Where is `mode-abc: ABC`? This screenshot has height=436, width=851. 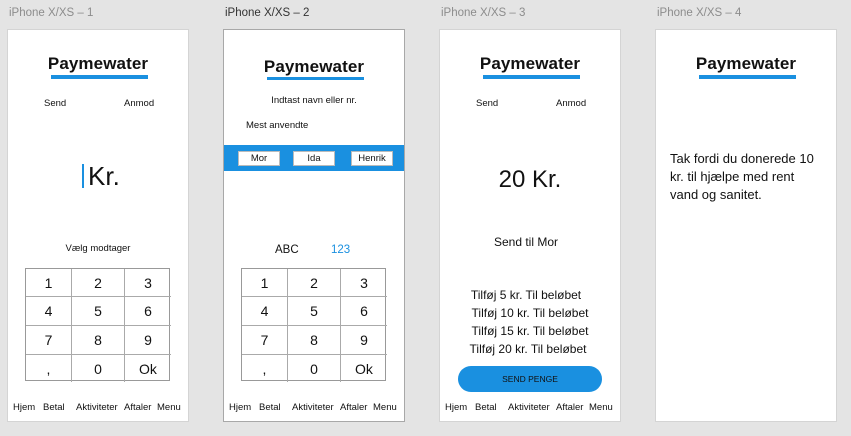 mode-abc: ABC is located at coordinates (287, 250).